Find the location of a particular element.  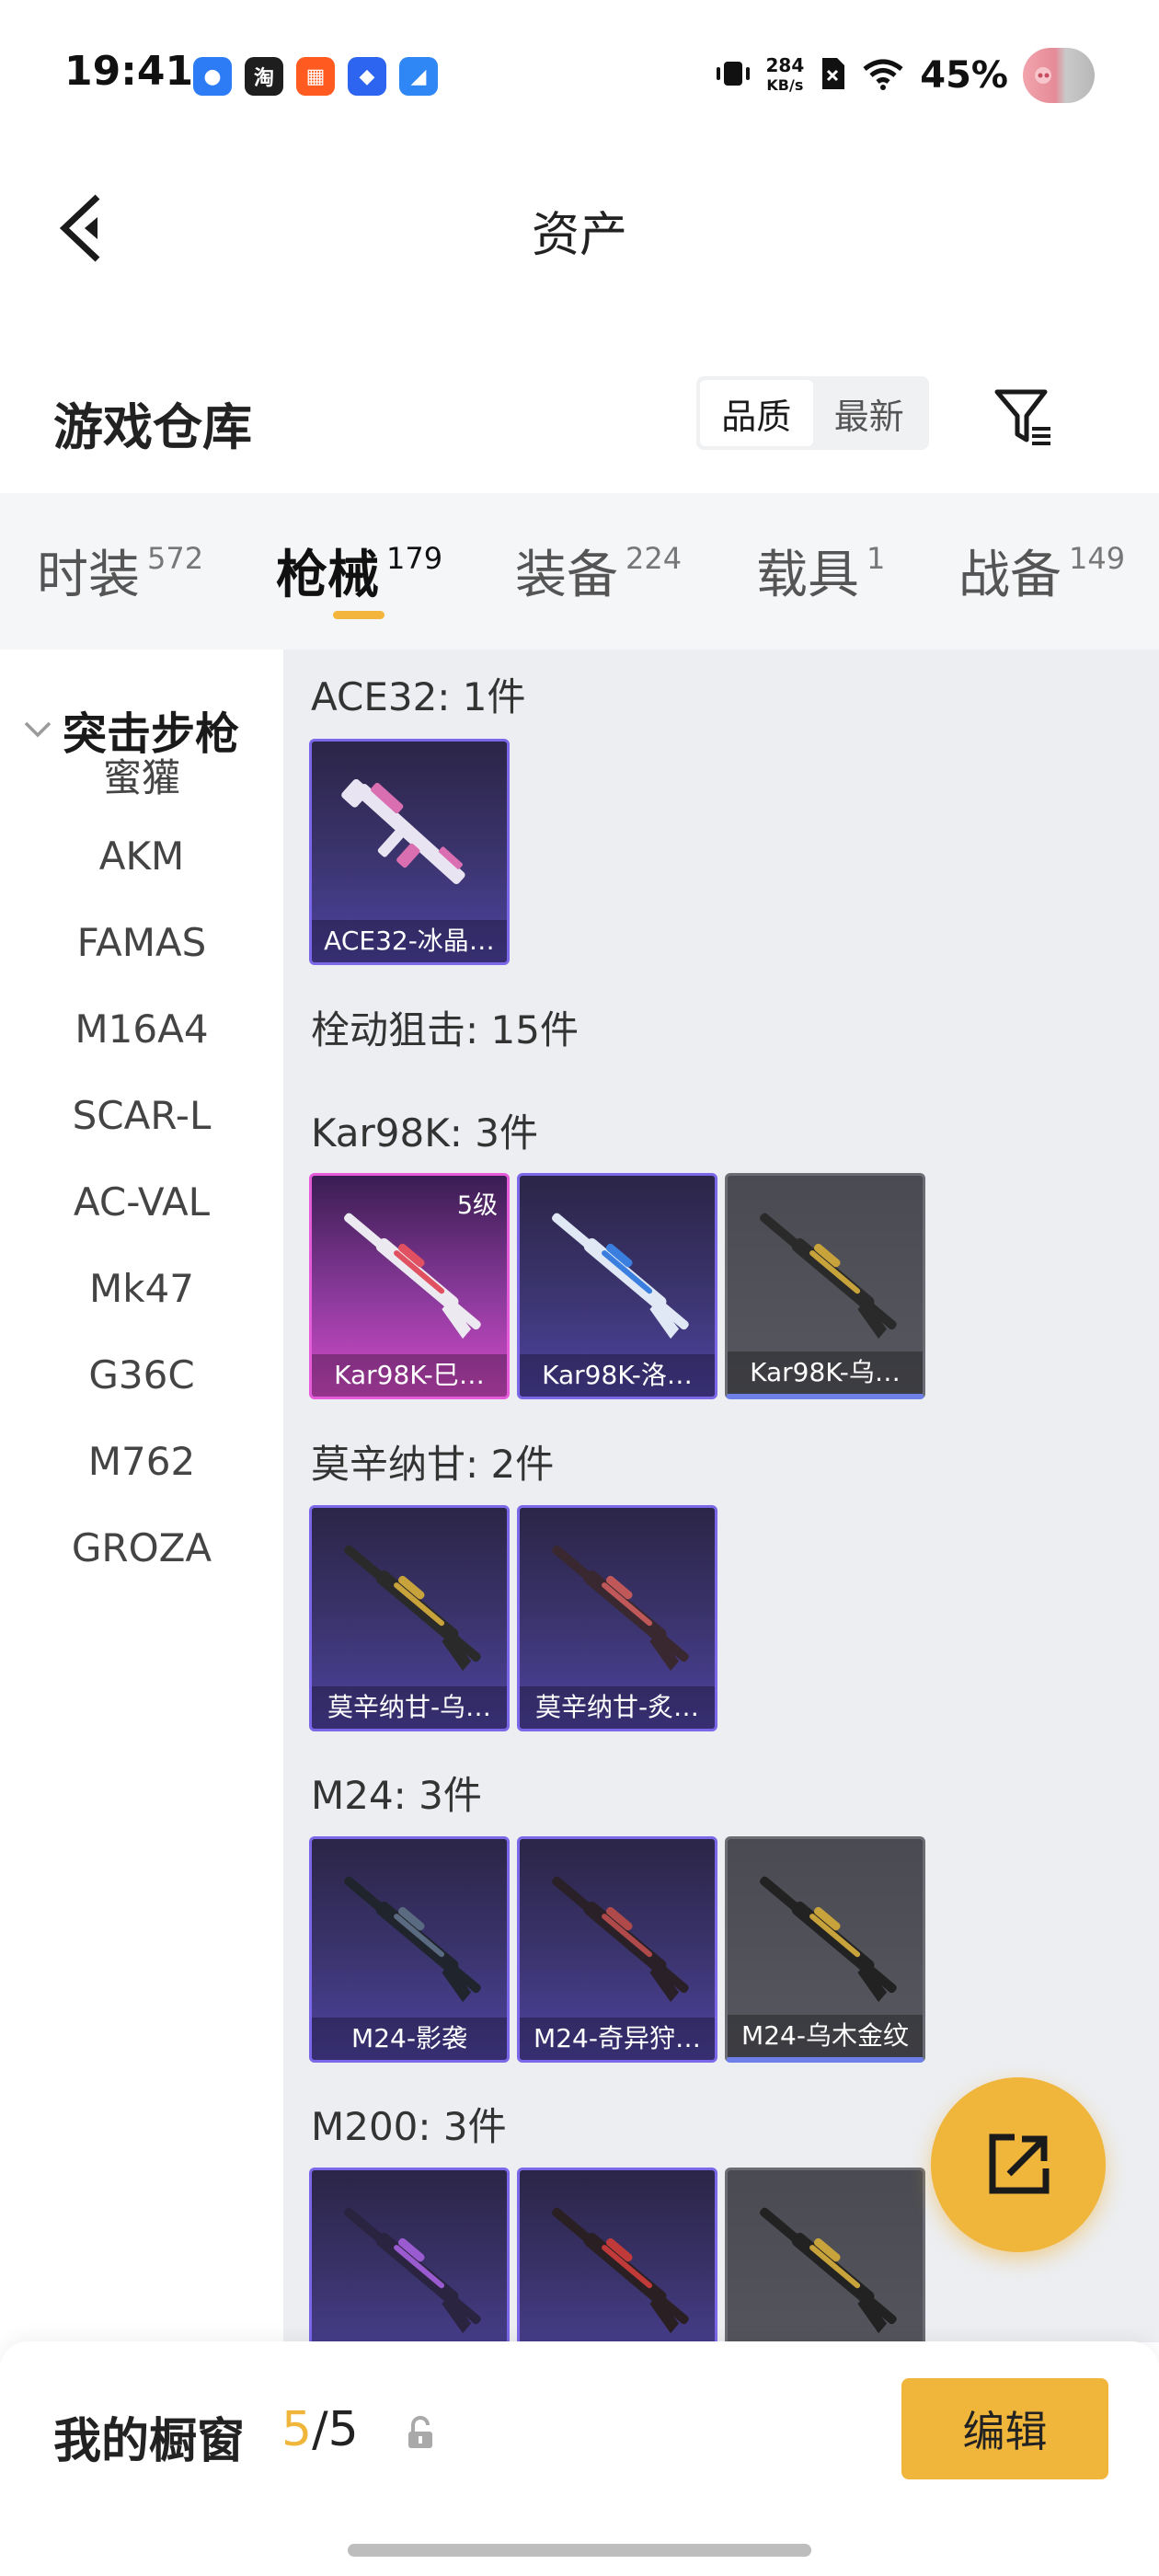

rifle-icon is located at coordinates (403, 831).